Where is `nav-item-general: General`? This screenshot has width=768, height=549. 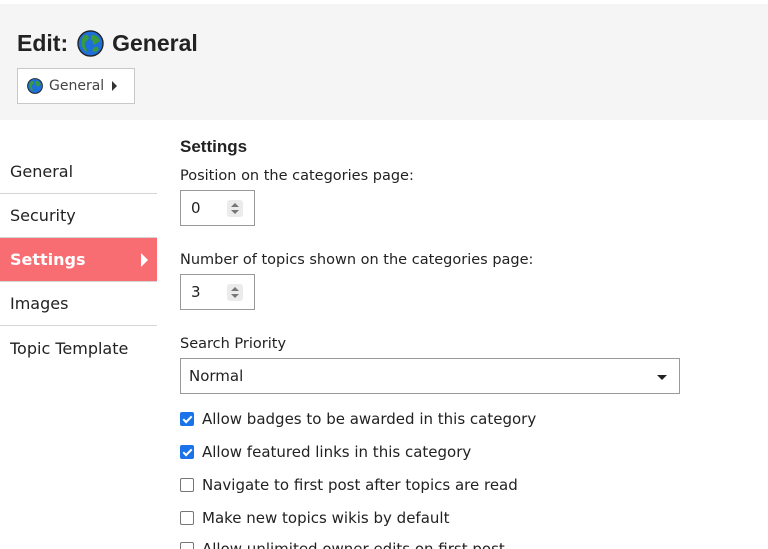 nav-item-general: General is located at coordinates (78, 172).